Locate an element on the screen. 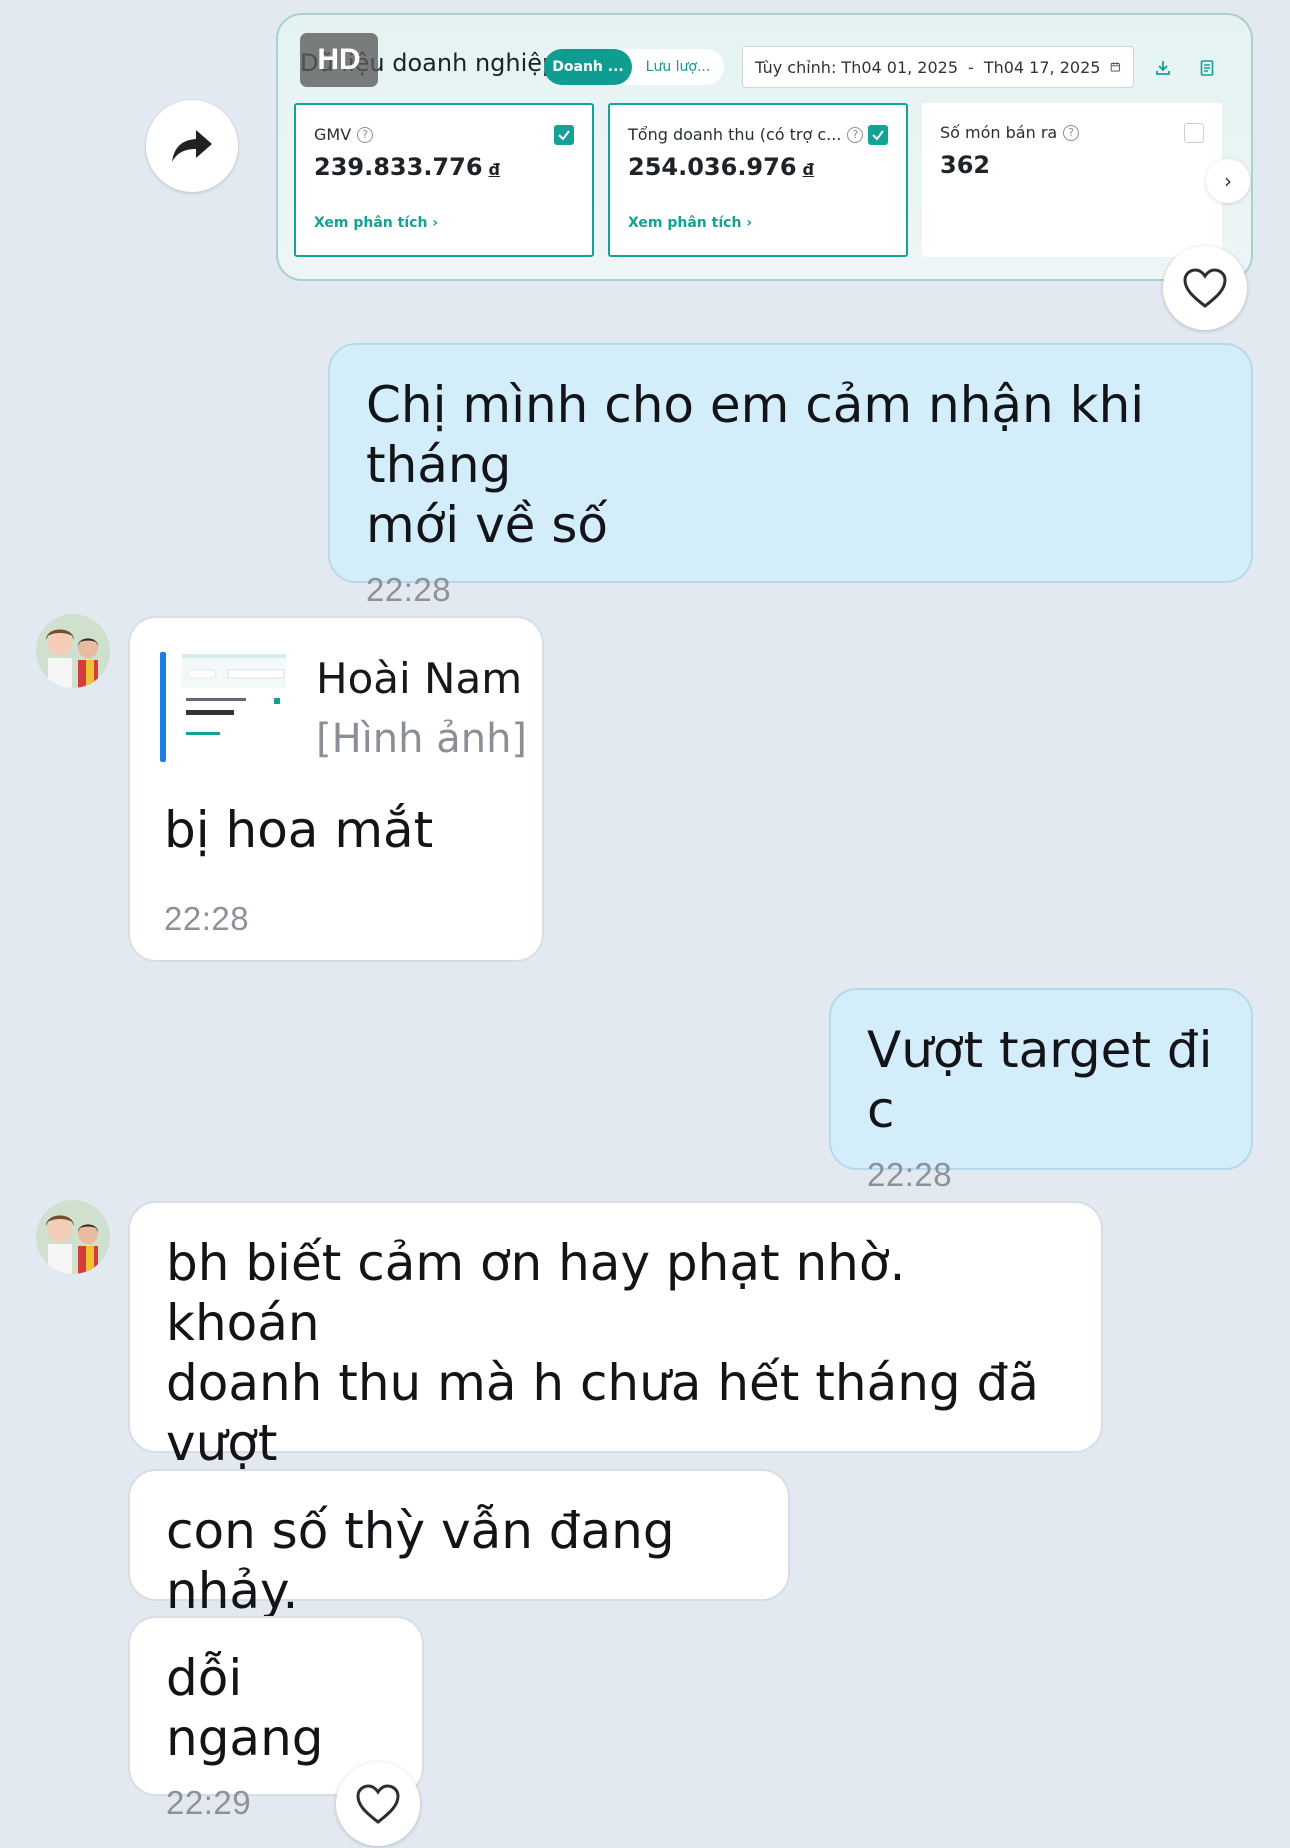 Image resolution: width=1290 pixels, height=1848 pixels. calendar-icon is located at coordinates (1116, 67).